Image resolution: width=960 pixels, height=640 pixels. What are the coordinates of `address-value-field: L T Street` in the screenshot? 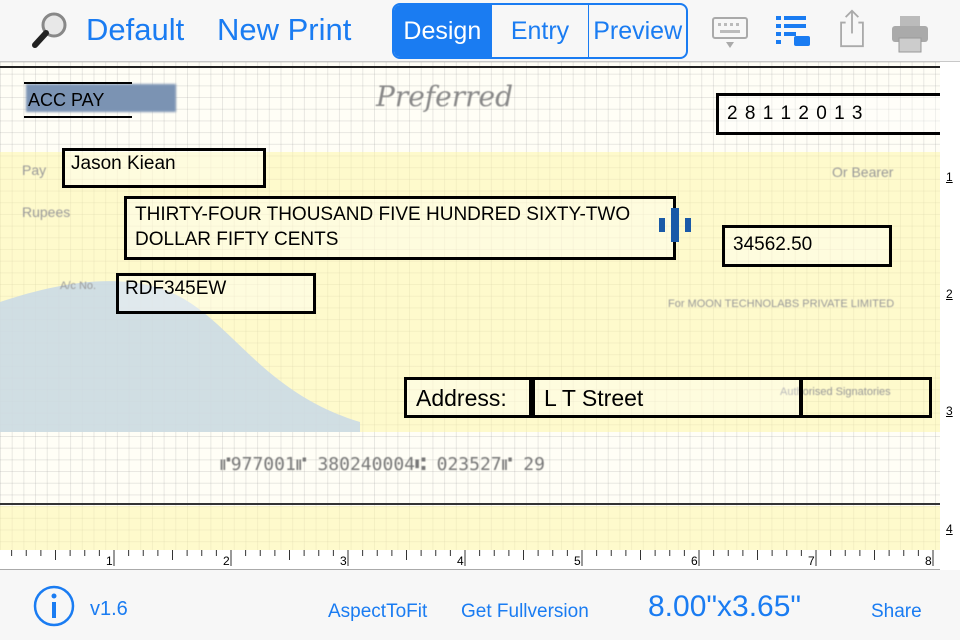 It's located at (667, 397).